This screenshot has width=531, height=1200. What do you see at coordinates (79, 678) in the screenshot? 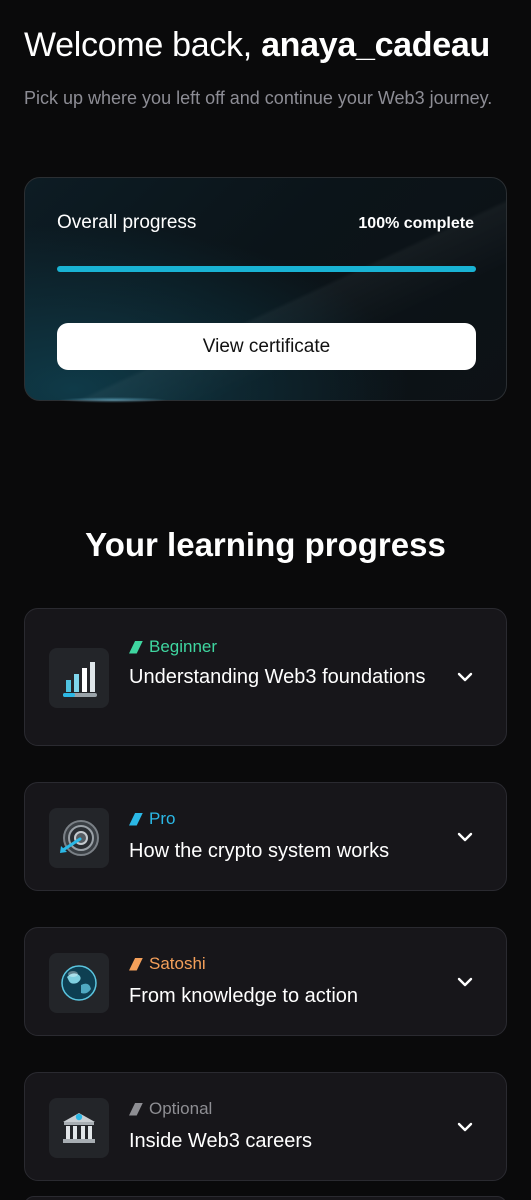
I see `bar-chart-icon` at bounding box center [79, 678].